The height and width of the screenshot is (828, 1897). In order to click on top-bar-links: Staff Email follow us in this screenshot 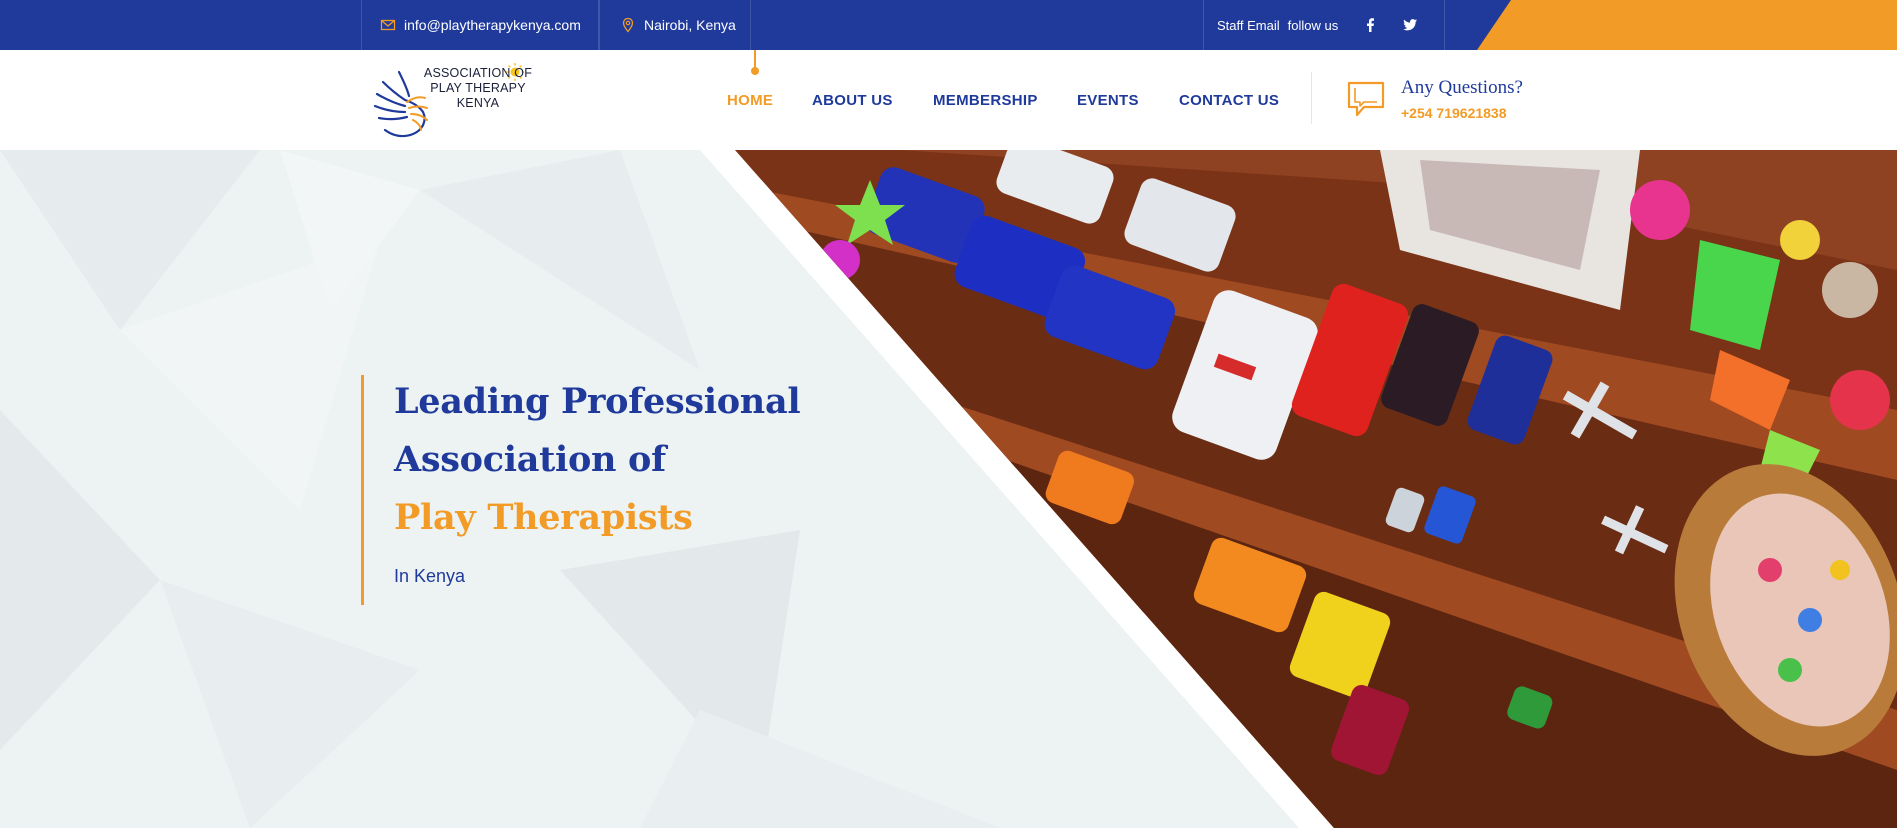, I will do `click(1324, 25)`.